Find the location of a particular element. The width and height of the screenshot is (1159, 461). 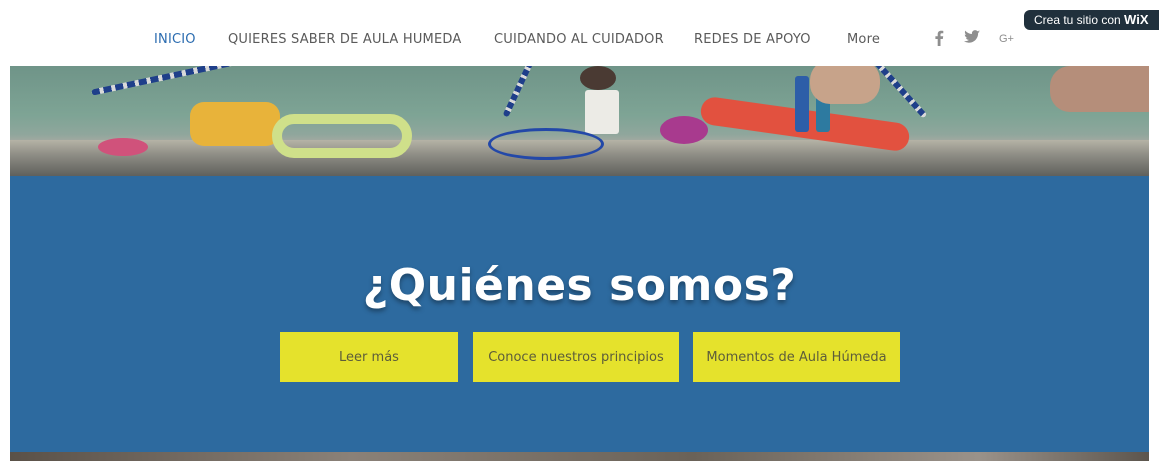

wix-promo-text: Crea tu sitio con is located at coordinates (1079, 20).